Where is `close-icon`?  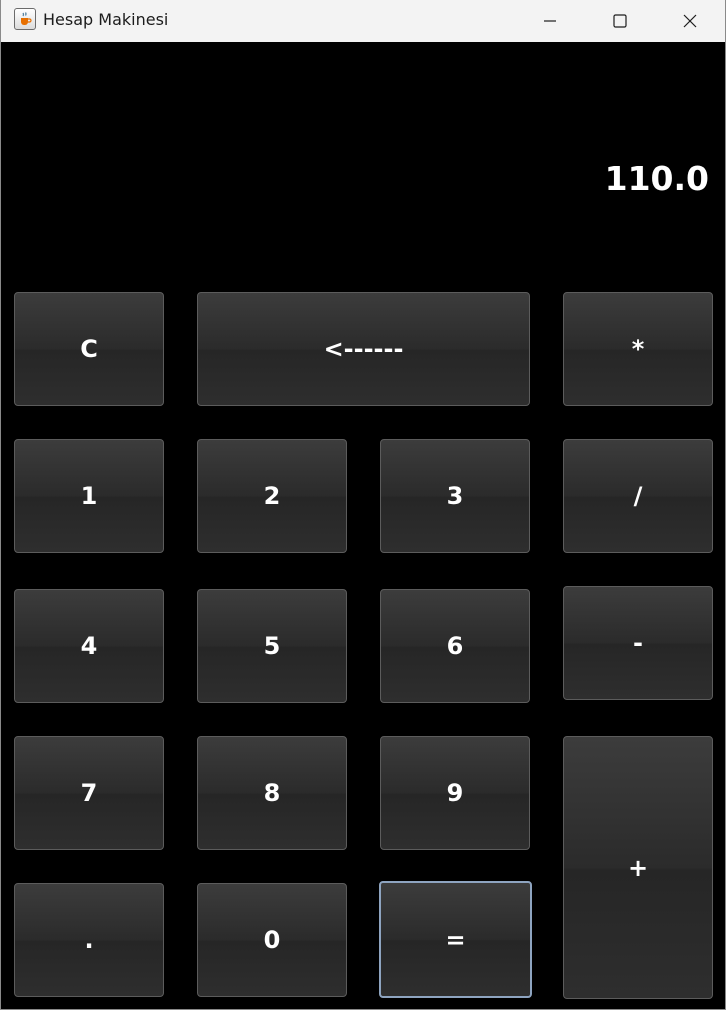 close-icon is located at coordinates (690, 21).